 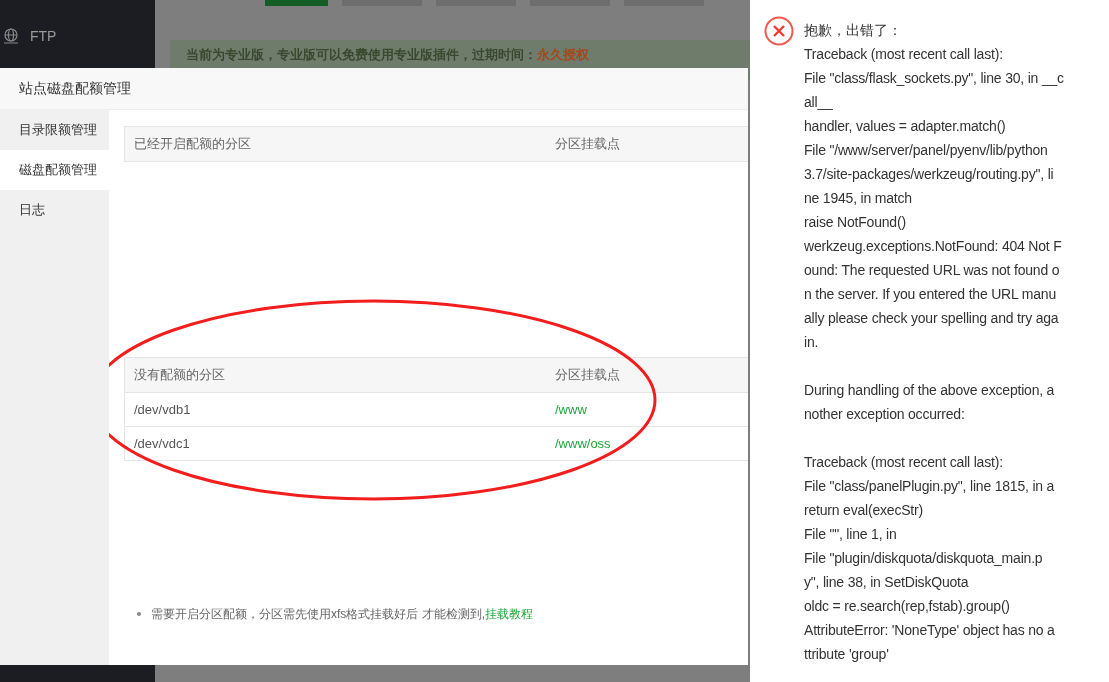 What do you see at coordinates (932, 270) in the screenshot?
I see `error-line: ound: The requested URL was not found o` at bounding box center [932, 270].